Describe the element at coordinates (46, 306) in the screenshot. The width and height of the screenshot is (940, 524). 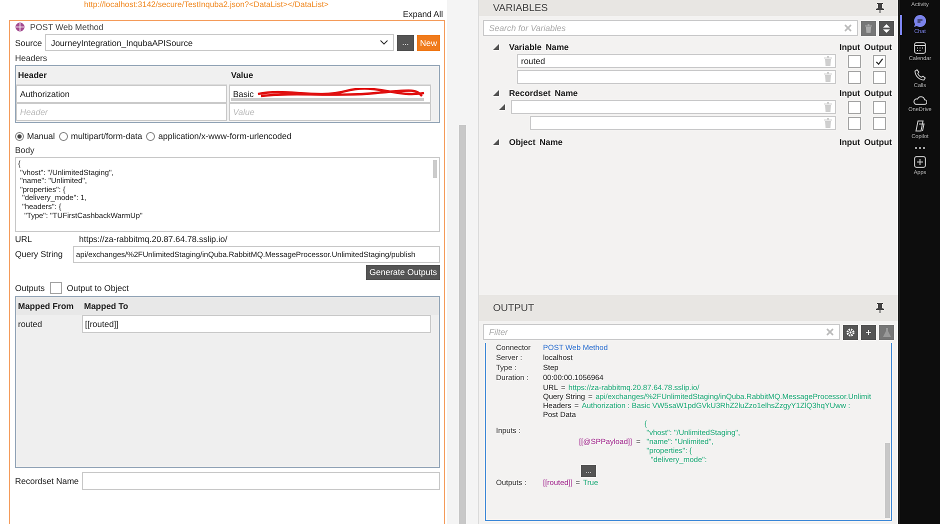
I see `column-header: Mapped From` at that location.